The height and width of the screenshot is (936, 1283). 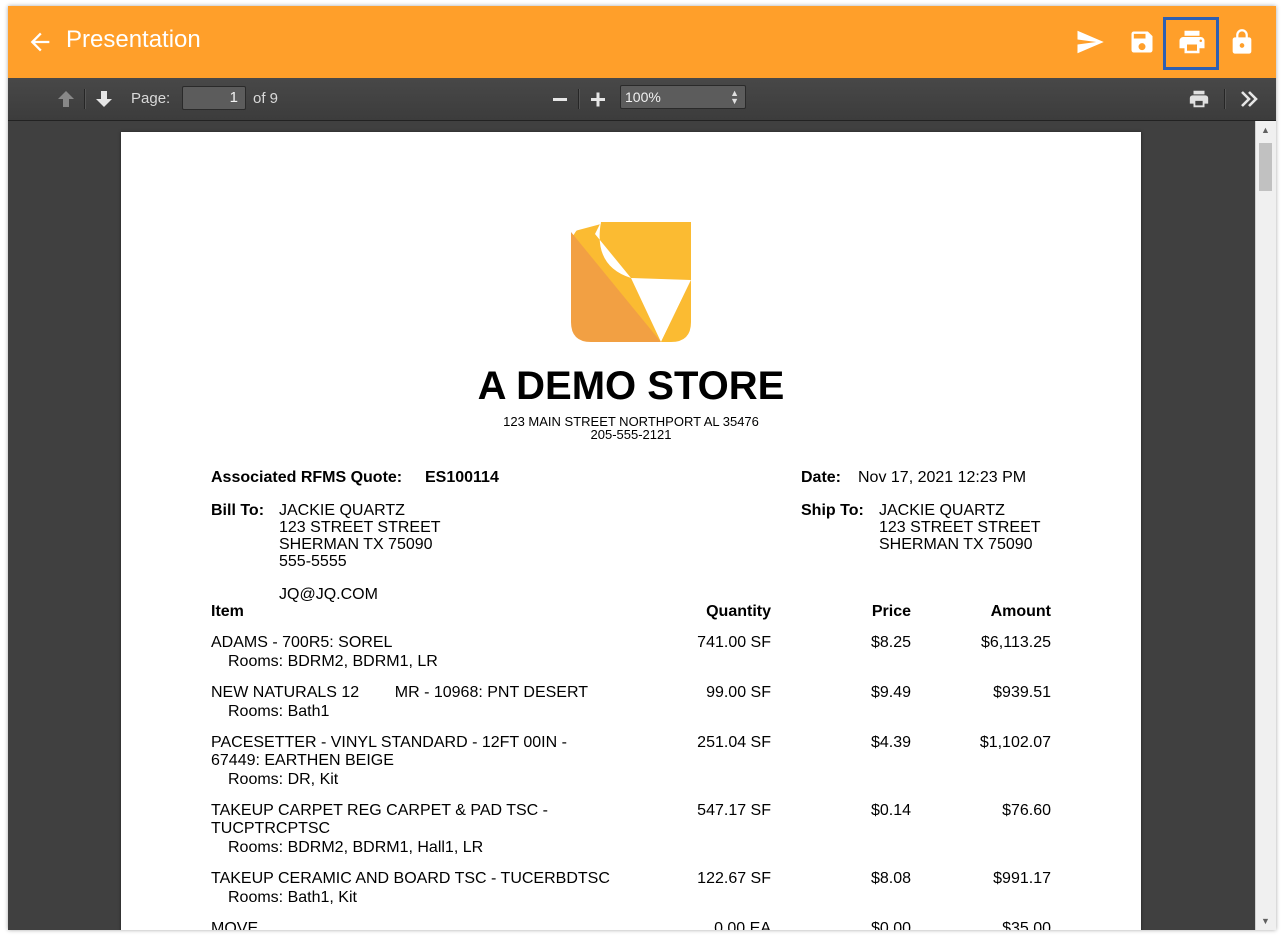 I want to click on ship-to-line: 123 STREET STREET, so click(x=960, y=527).